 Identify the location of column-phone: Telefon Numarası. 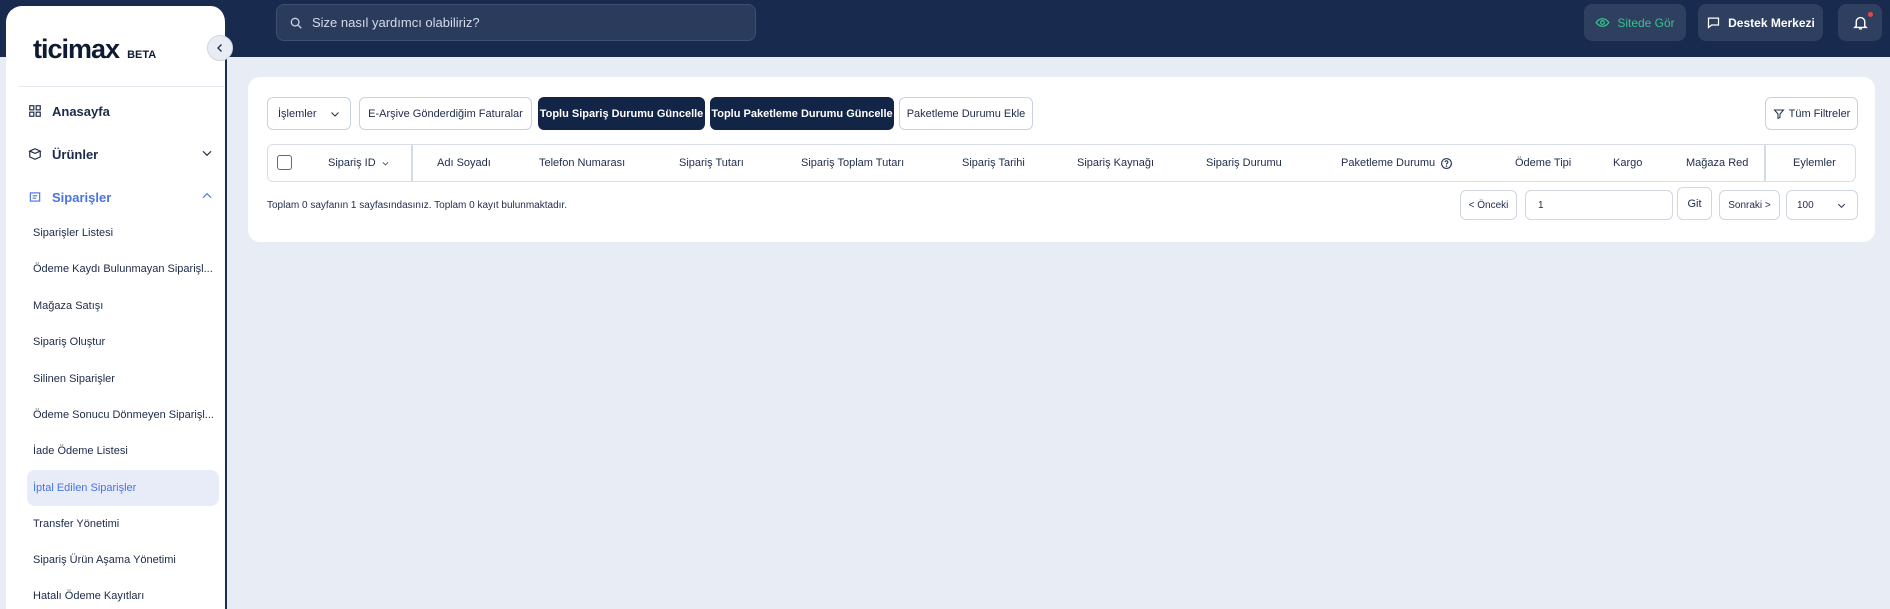
(582, 163).